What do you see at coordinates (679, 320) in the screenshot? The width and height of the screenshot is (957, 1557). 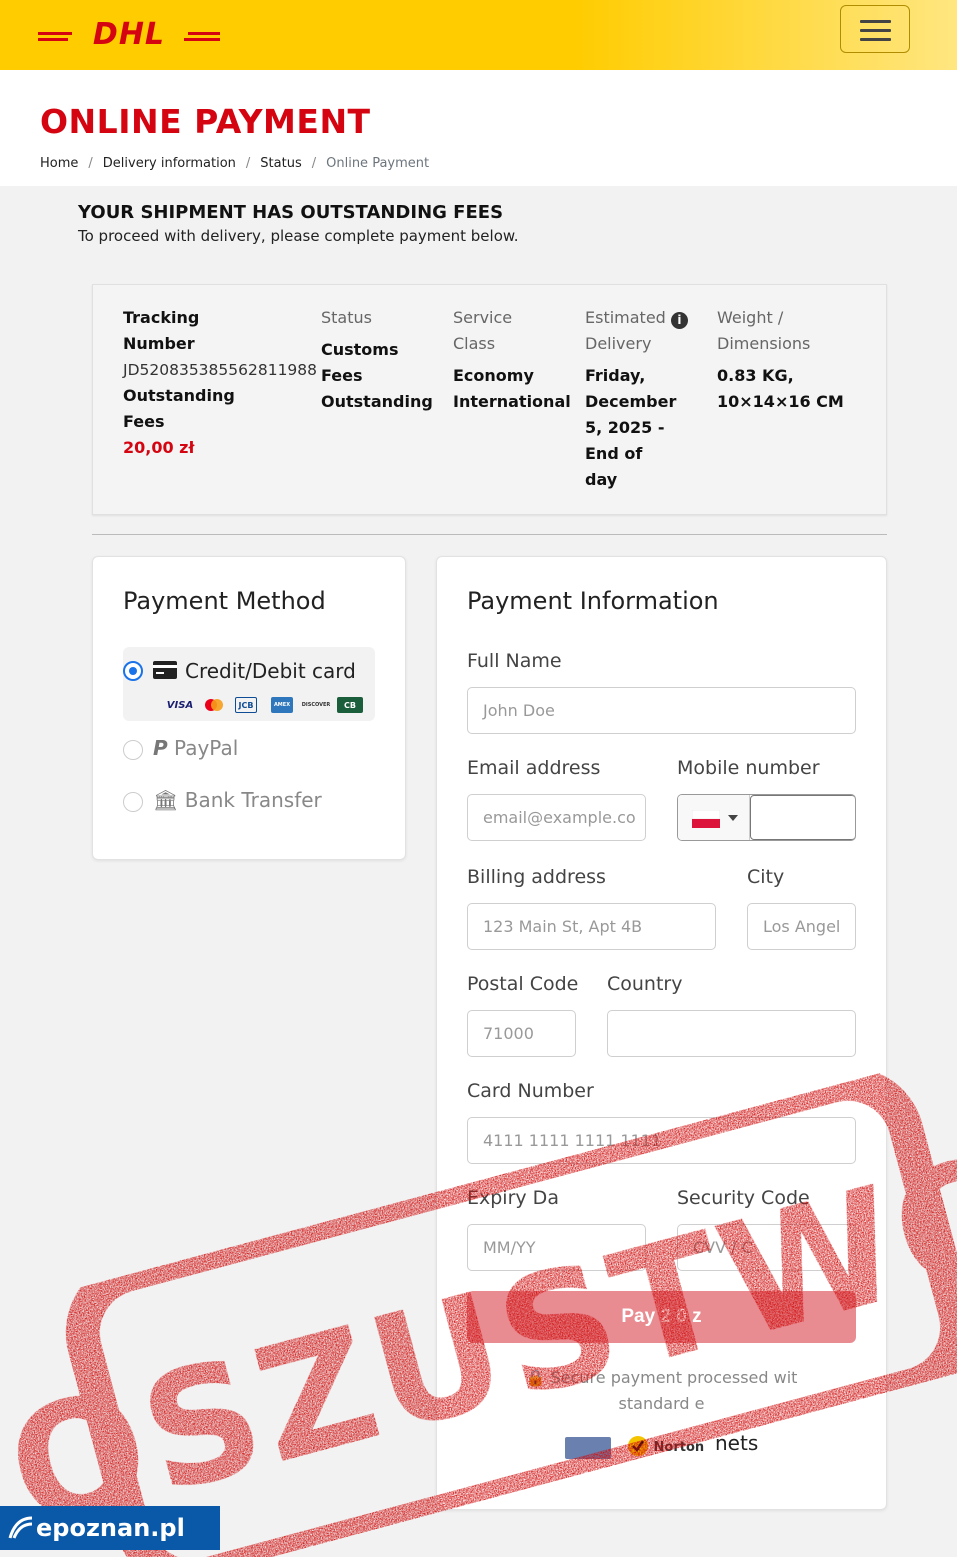 I see `info-icon: i` at bounding box center [679, 320].